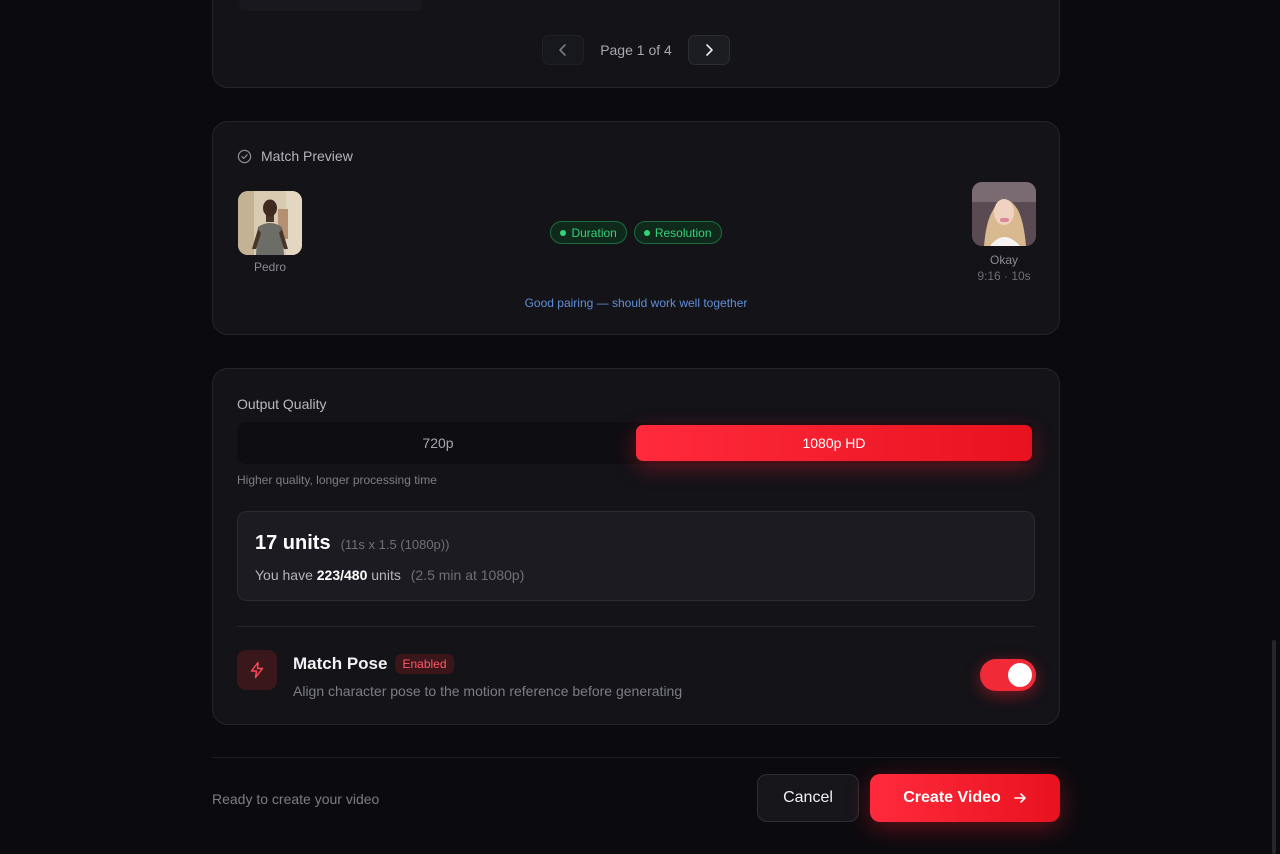  What do you see at coordinates (340, 663) in the screenshot?
I see `match-pose-title: Match Pose` at bounding box center [340, 663].